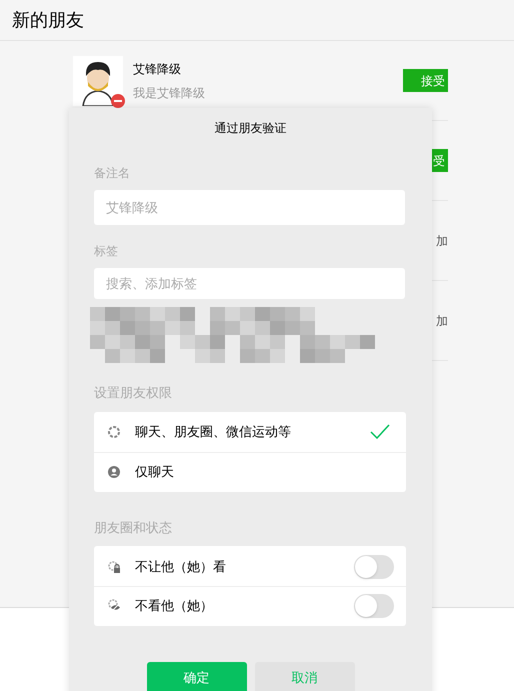 The width and height of the screenshot is (514, 691). I want to click on remark-field: 艾锋降级, so click(249, 207).